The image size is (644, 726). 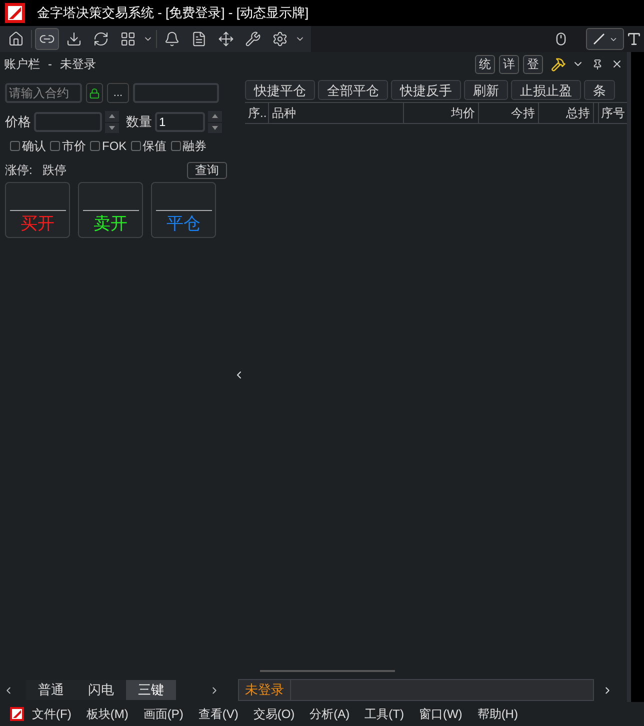 I want to click on menu-item: 板块(M), so click(x=107, y=714).